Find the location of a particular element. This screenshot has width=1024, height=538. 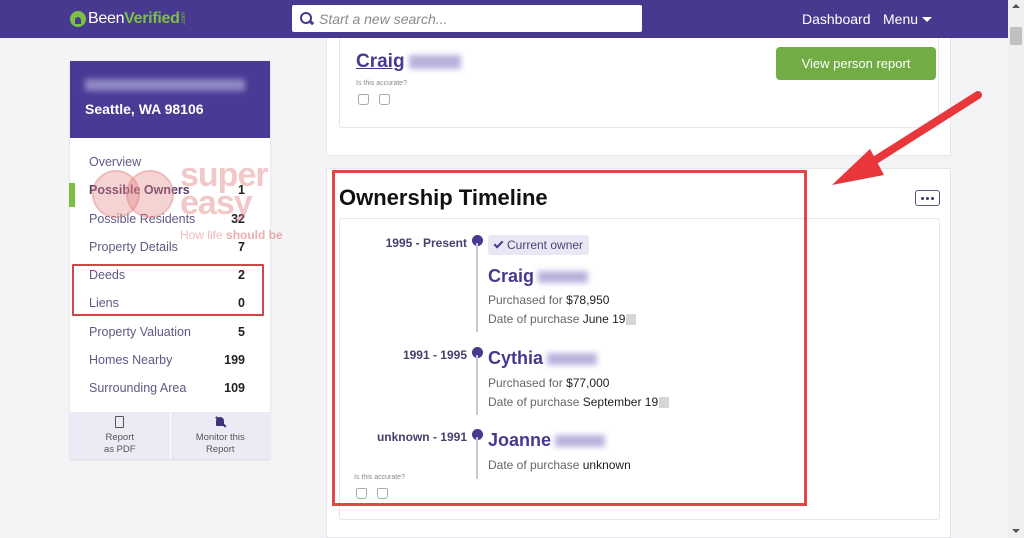

monitor-report-button: Monitor this Report is located at coordinates (220, 435).